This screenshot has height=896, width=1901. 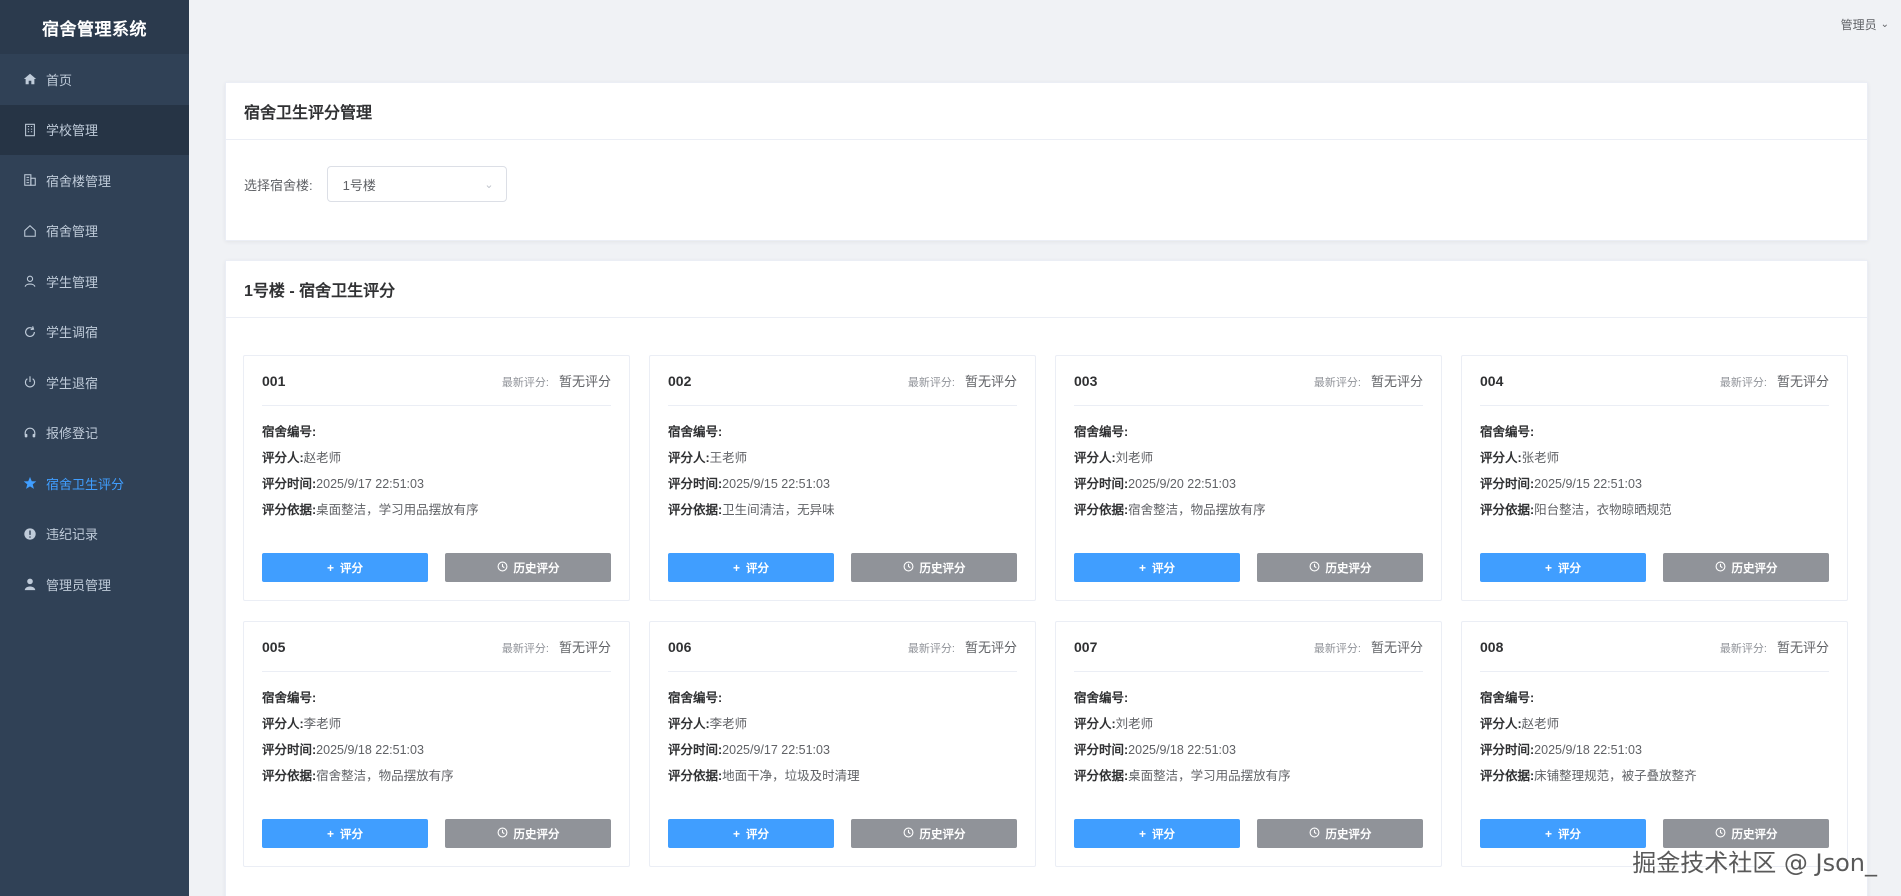 What do you see at coordinates (1654, 381) in the screenshot?
I see `room-card-header: 004 最新评分: 暂无评分` at bounding box center [1654, 381].